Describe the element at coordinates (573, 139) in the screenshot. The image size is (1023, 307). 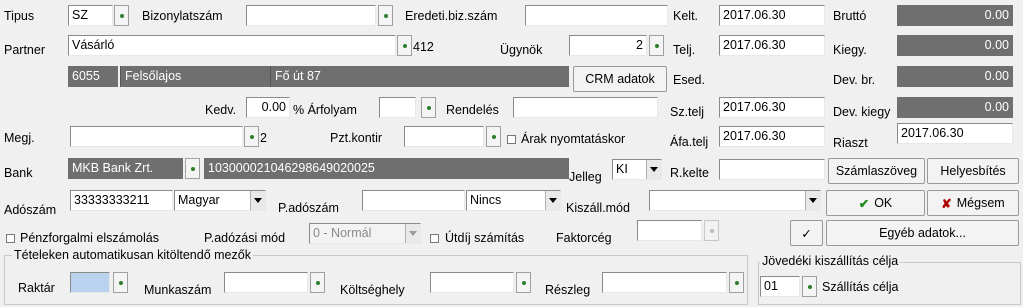
I see `arak-label: Árak nyomtatáskor` at that location.